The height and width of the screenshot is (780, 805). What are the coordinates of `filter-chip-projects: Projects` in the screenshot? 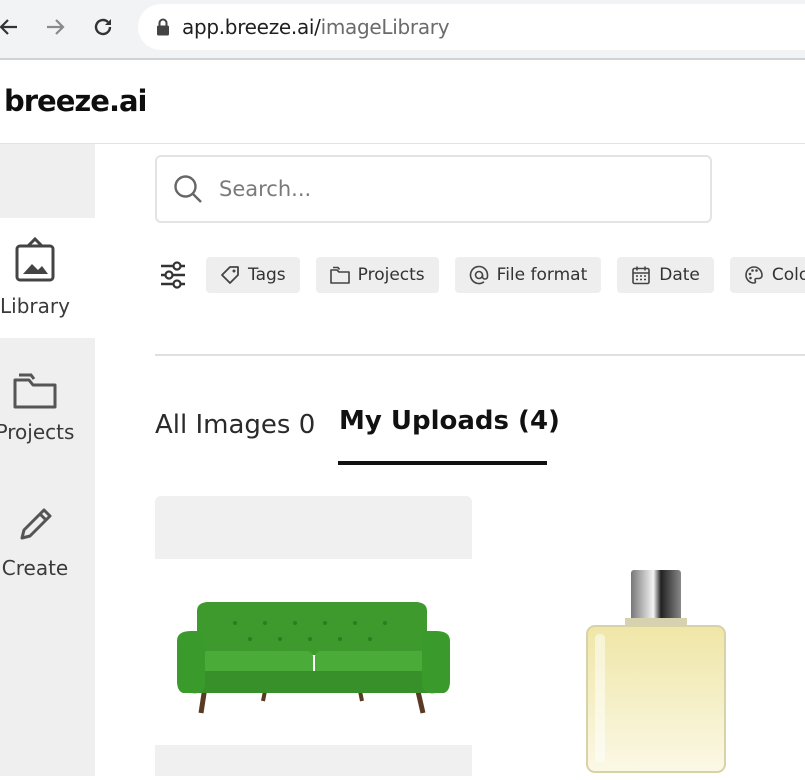 It's located at (377, 275).